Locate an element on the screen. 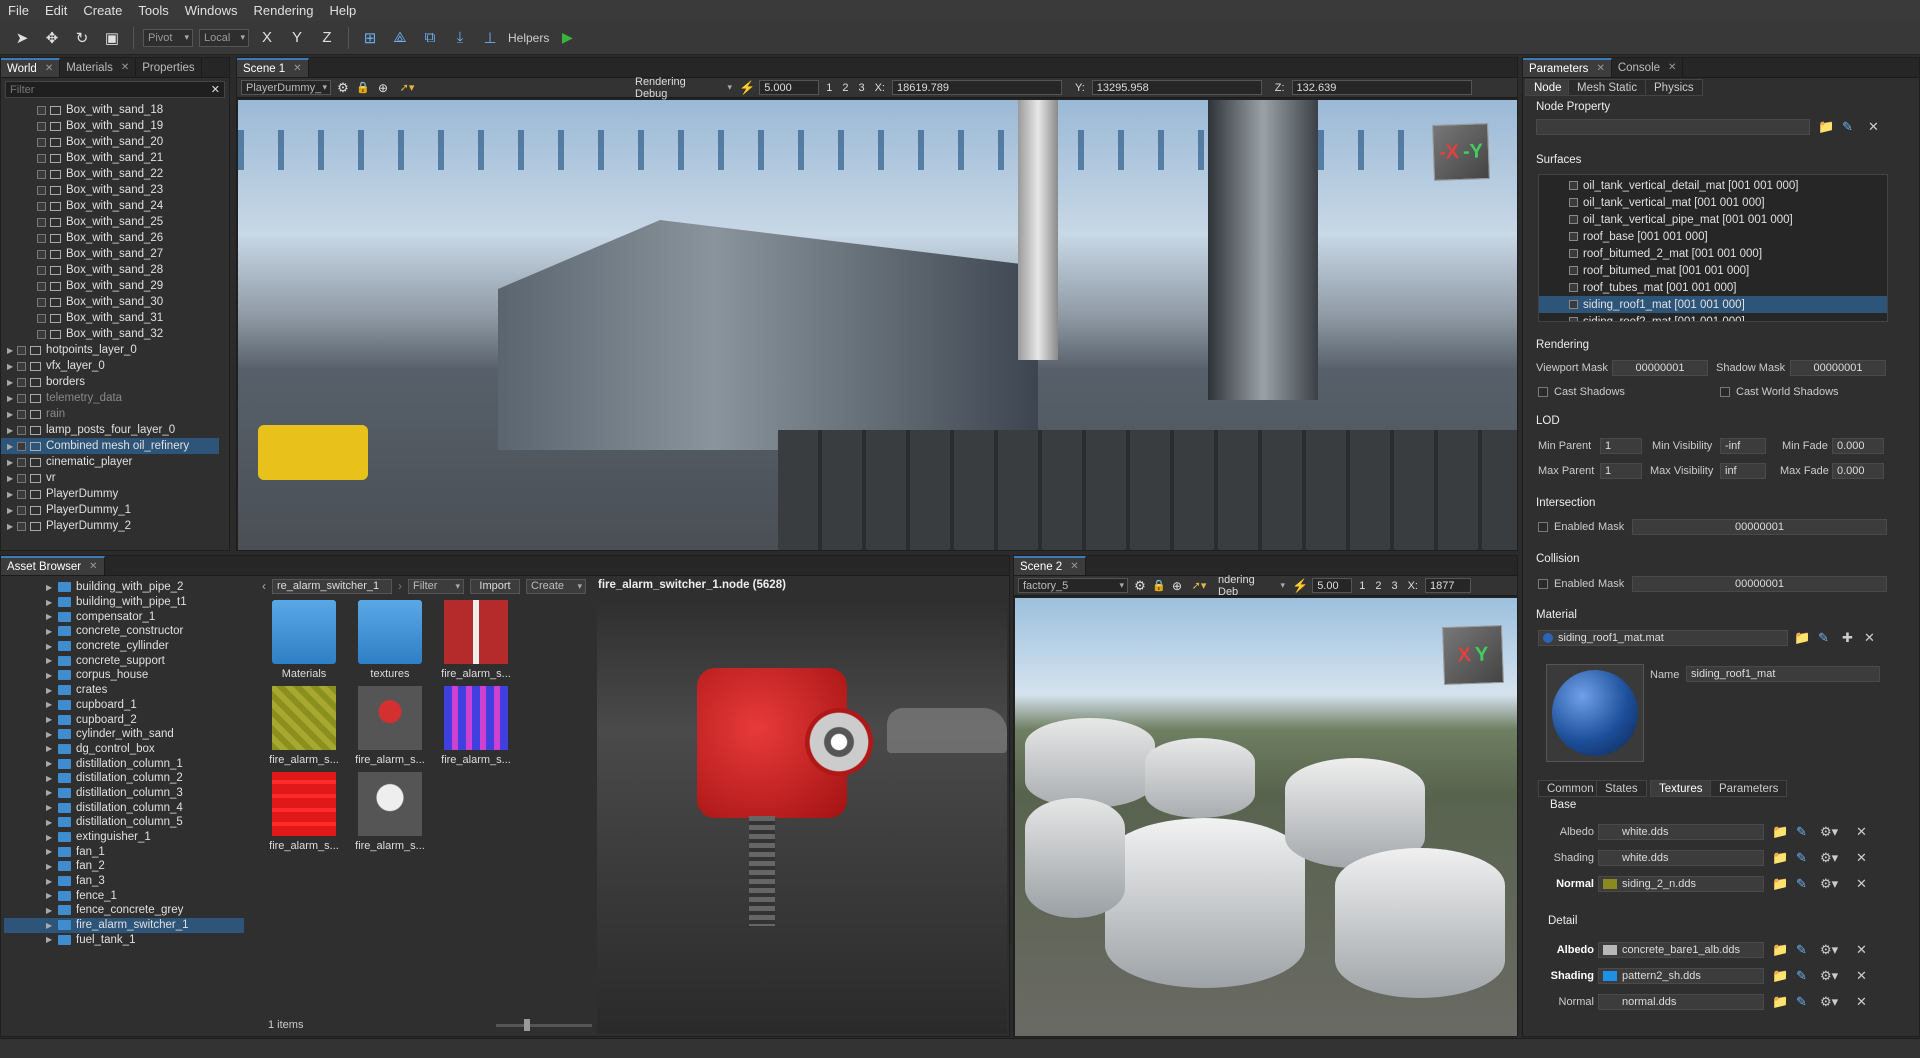 The width and height of the screenshot is (1920, 1058). tree-row: Box_with_sand_20 is located at coordinates (110, 142).